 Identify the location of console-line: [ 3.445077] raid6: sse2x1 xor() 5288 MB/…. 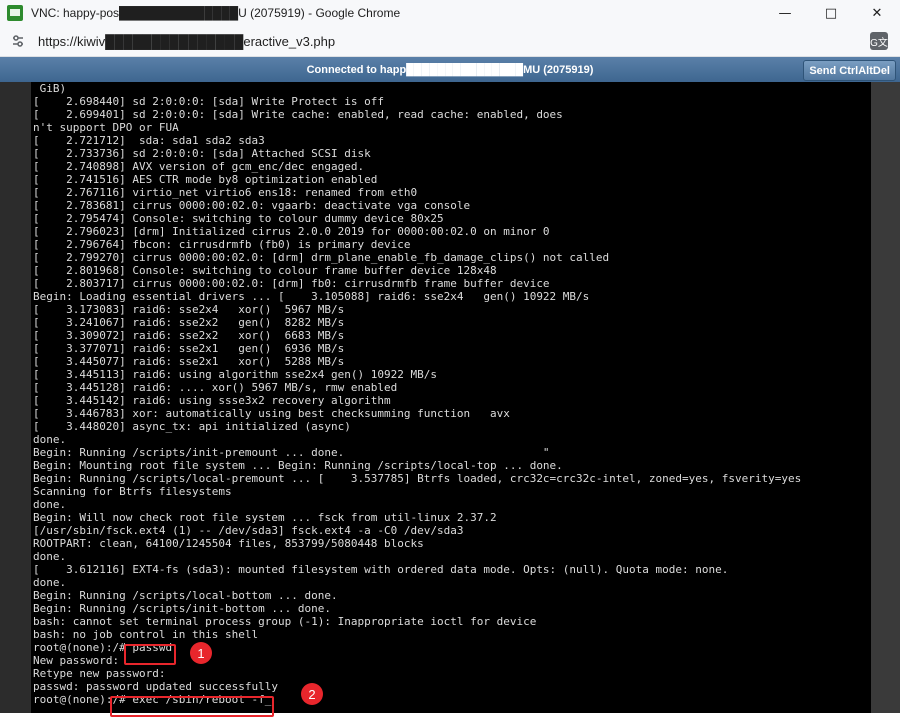
(189, 361).